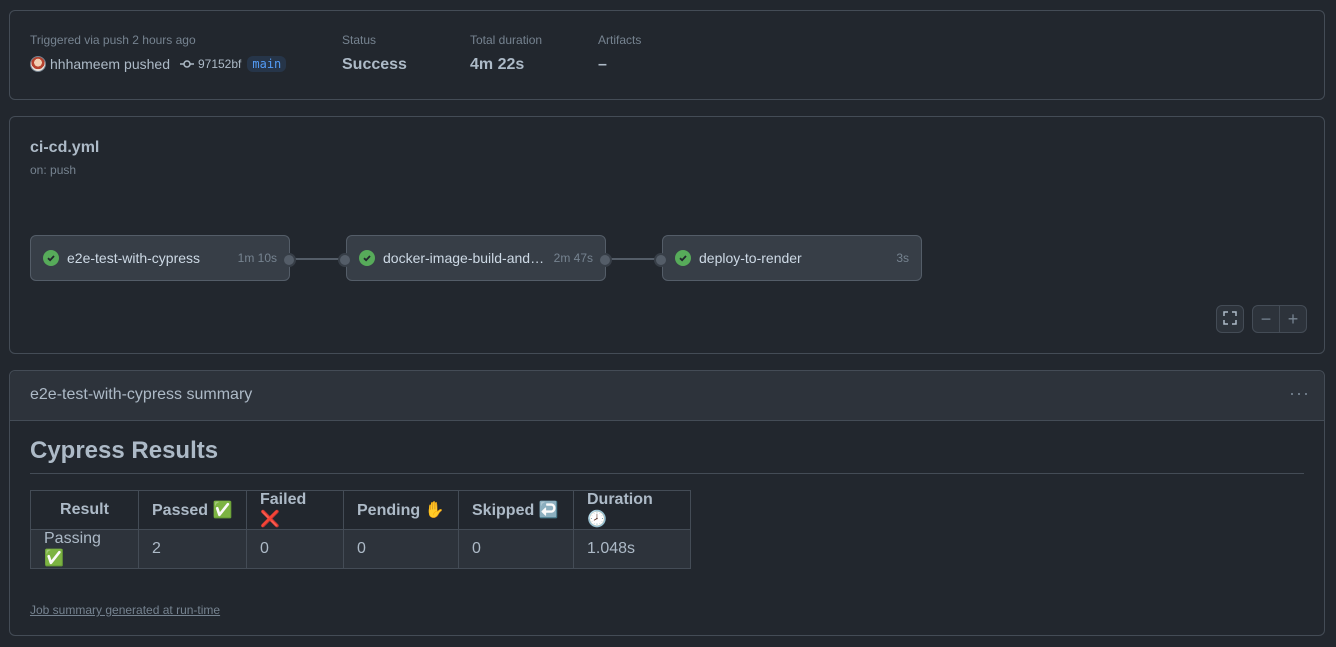  I want to click on actor-link: hhhameem, so click(85, 64).